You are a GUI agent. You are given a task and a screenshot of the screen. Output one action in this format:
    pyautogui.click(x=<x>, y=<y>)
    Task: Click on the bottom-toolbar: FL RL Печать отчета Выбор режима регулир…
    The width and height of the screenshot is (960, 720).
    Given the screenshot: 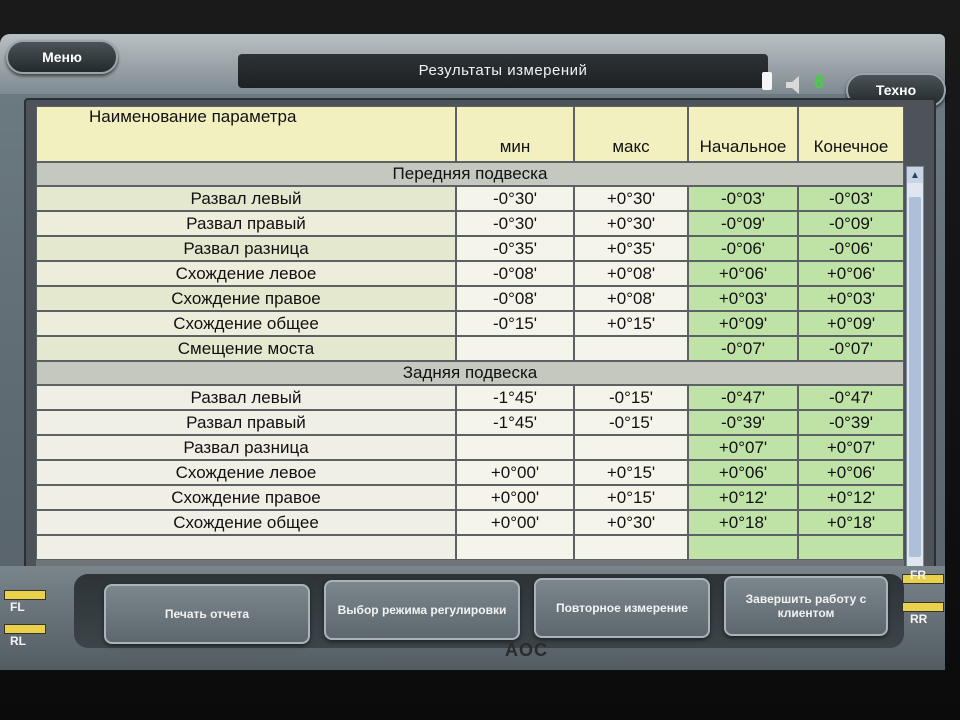 What is the action you would take?
    pyautogui.click(x=472, y=618)
    